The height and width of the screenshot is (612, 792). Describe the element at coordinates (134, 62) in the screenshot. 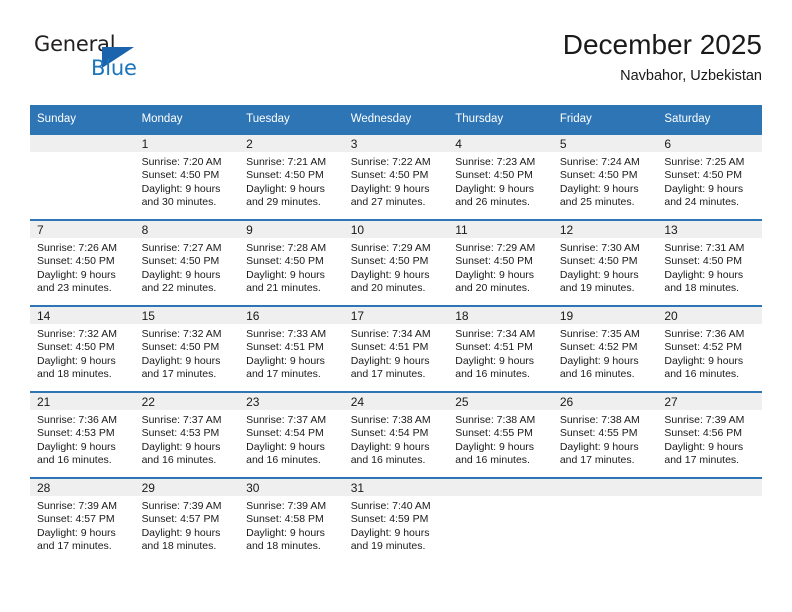

I see `general-blue-logo: General Blue` at that location.